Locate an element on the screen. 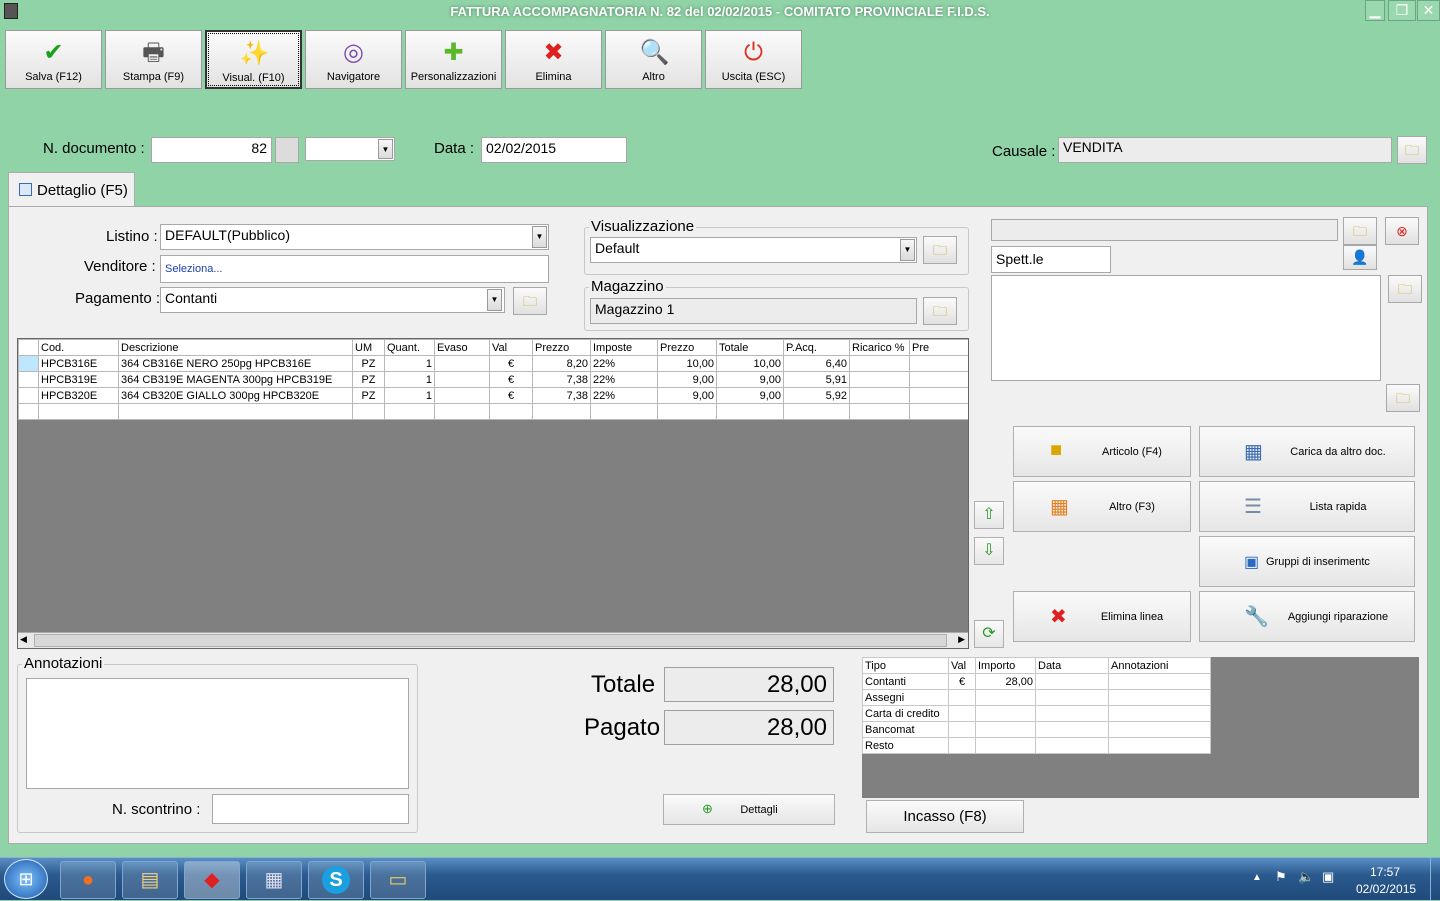 The width and height of the screenshot is (1440, 901). column-header: Cod. is located at coordinates (78, 347).